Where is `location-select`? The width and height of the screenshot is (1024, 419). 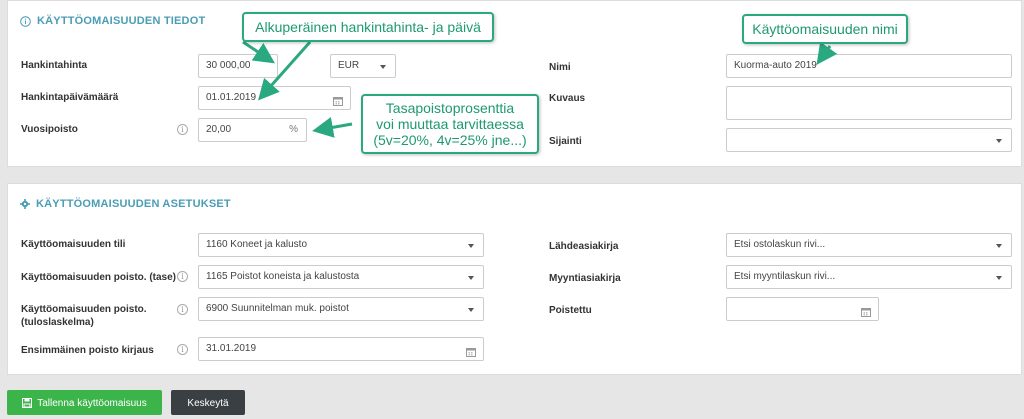 location-select is located at coordinates (869, 140).